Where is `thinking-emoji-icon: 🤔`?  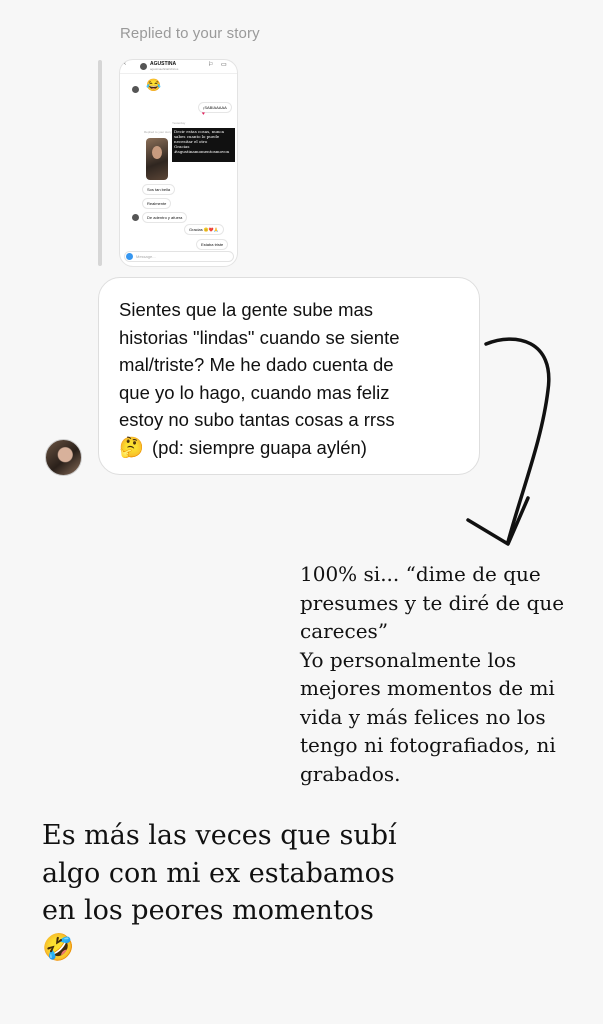
thinking-emoji-icon: 🤔 is located at coordinates (131, 447).